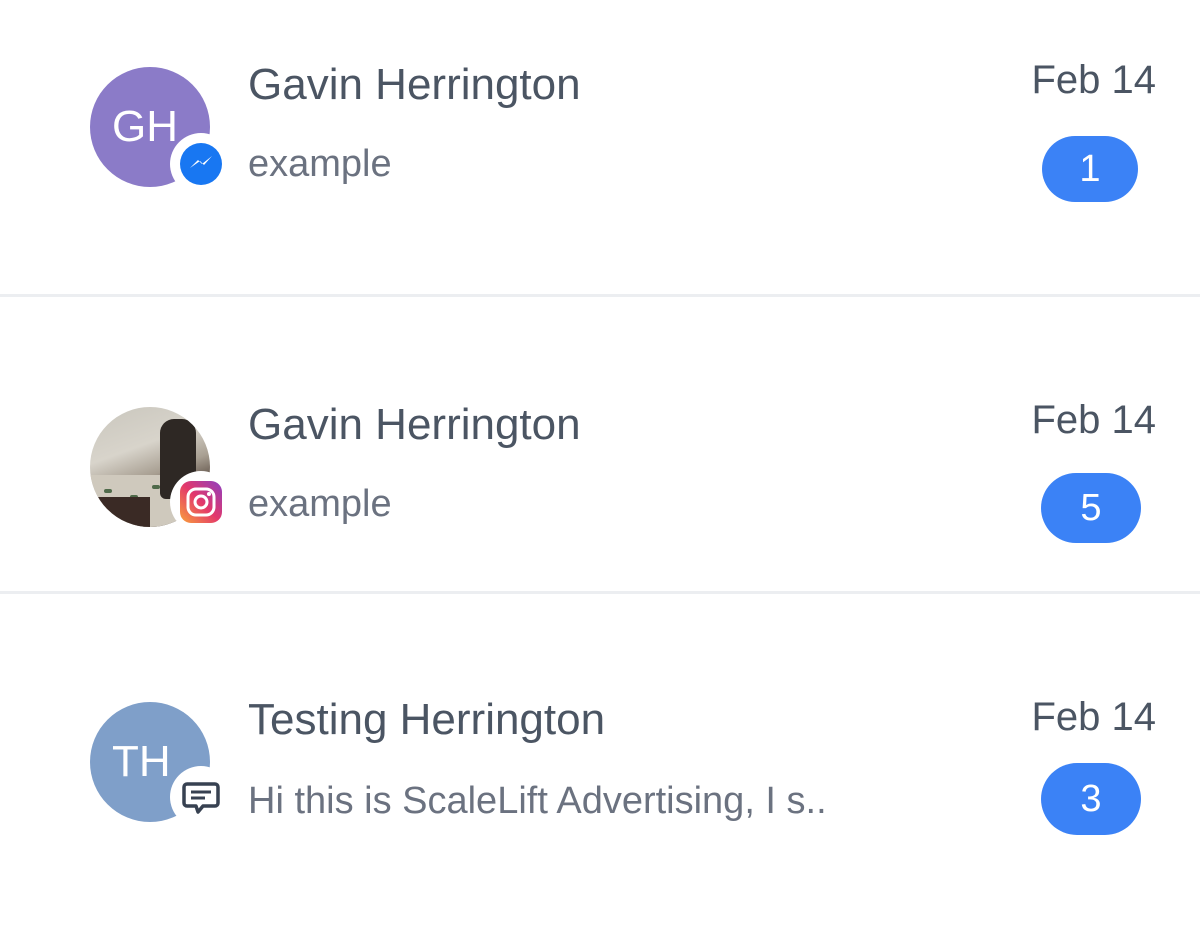 Image resolution: width=1200 pixels, height=948 pixels. What do you see at coordinates (1091, 508) in the screenshot?
I see `unread-count-badge: 5` at bounding box center [1091, 508].